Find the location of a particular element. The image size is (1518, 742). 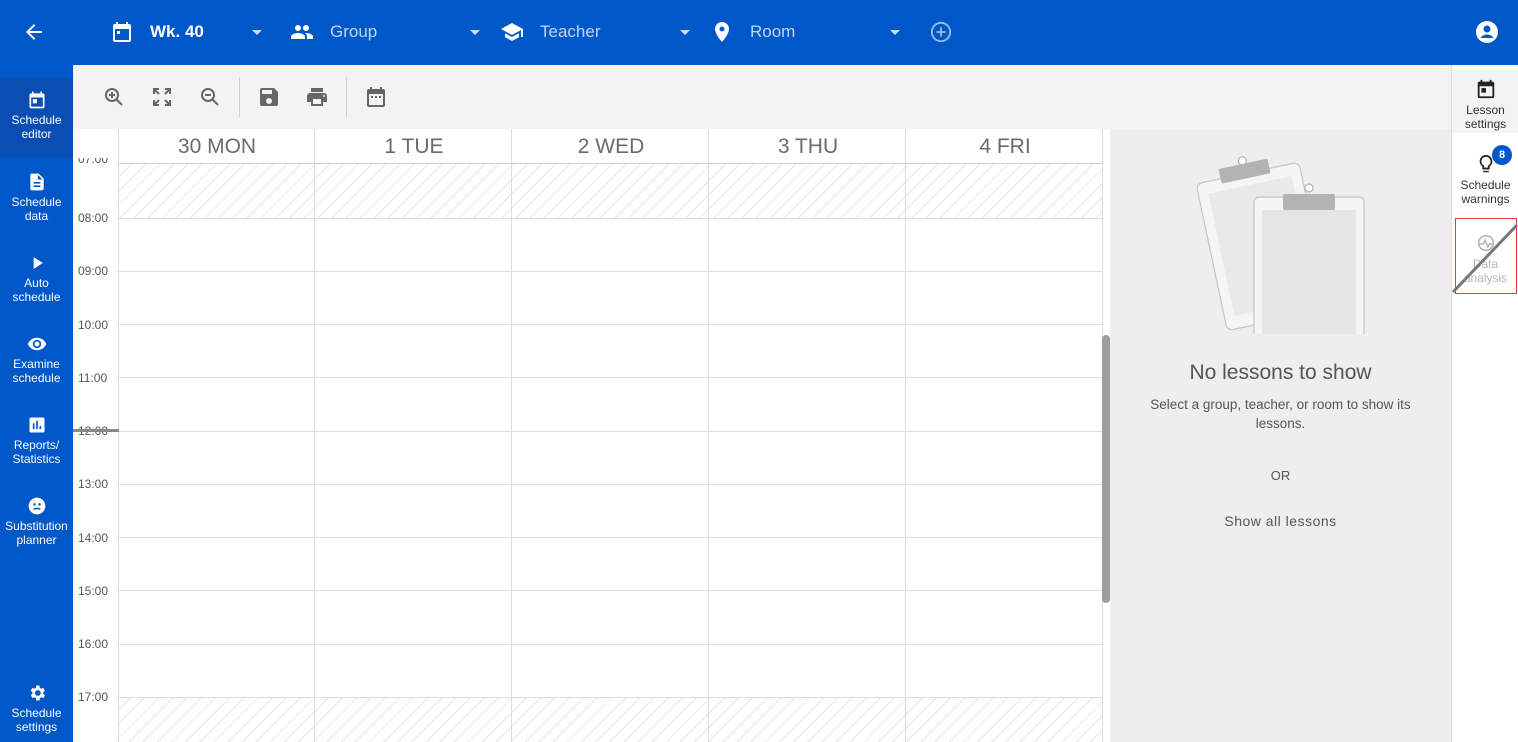

rail-label: Lesson is located at coordinates (1485, 110).